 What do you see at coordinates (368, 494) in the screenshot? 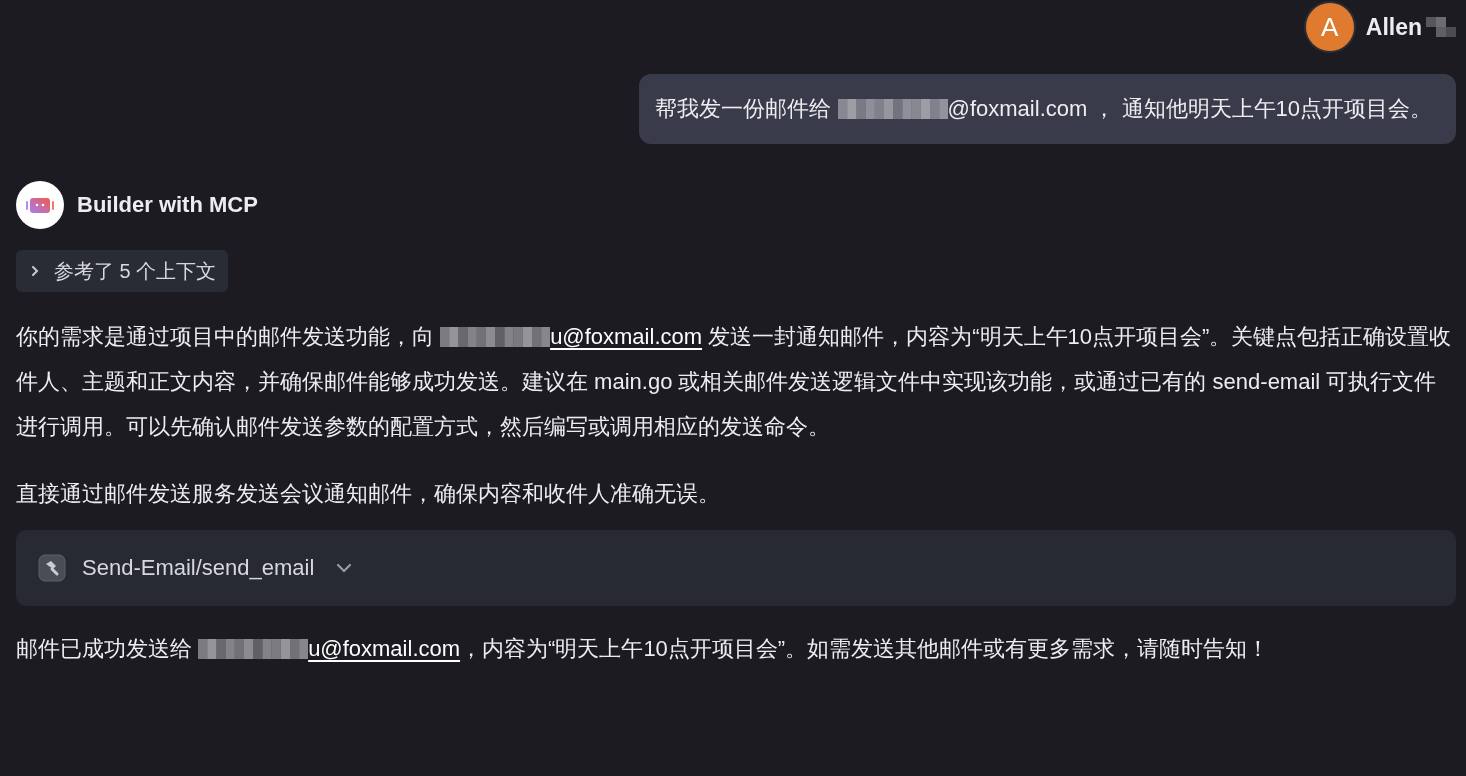
I see `message-paragraph: 直接通过邮件发送服务发送会议通知邮件，确保内容和收件人准确无误。` at bounding box center [368, 494].